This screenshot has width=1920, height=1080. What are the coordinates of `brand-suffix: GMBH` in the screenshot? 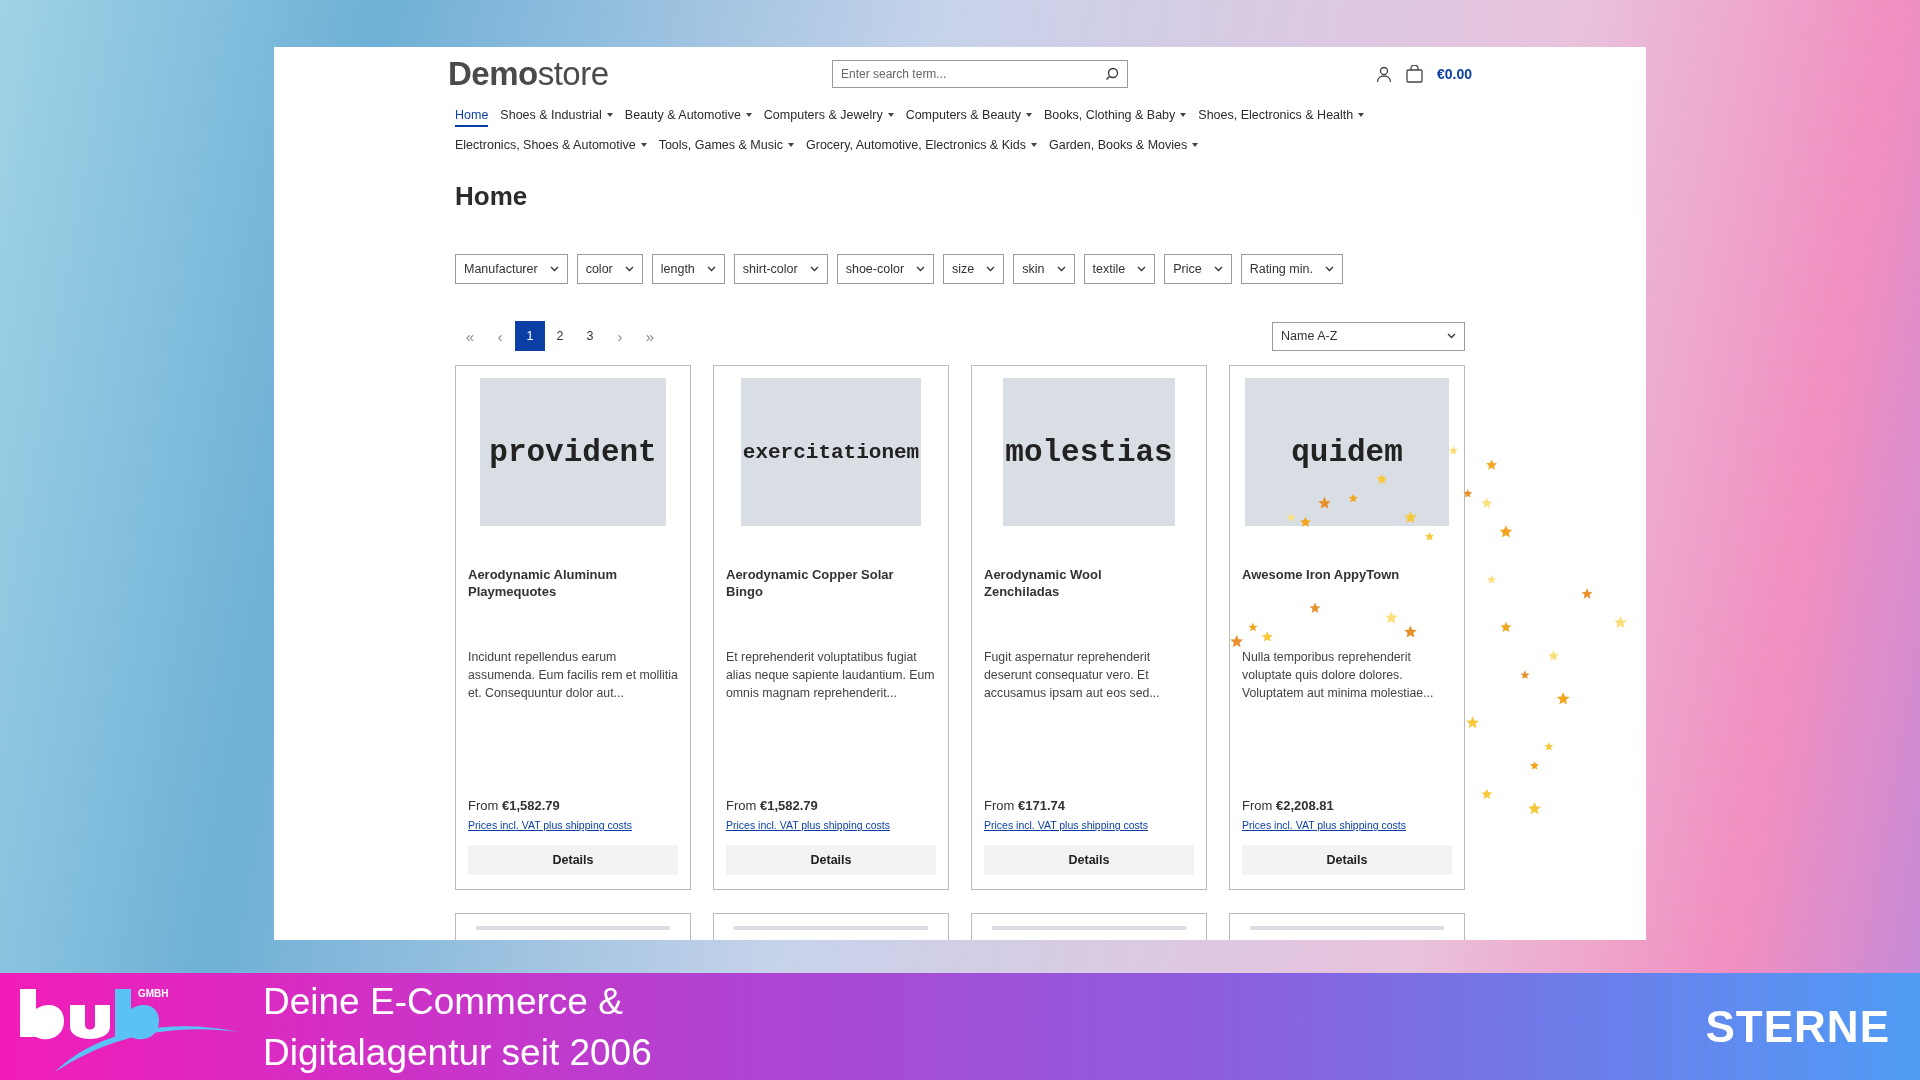 It's located at (153, 993).